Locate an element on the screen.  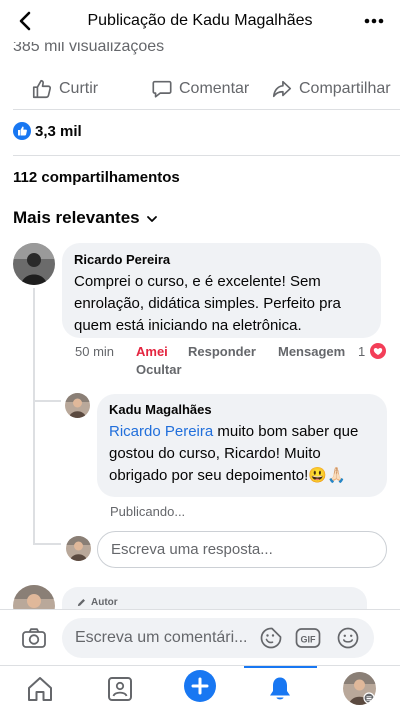
author-badge-label: Autor is located at coordinates (104, 602).